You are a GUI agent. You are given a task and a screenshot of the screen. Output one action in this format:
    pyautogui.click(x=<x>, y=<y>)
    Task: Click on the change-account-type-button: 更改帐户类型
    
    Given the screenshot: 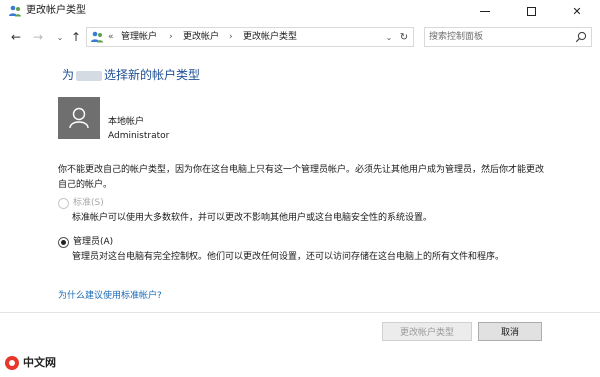 What is the action you would take?
    pyautogui.click(x=427, y=331)
    